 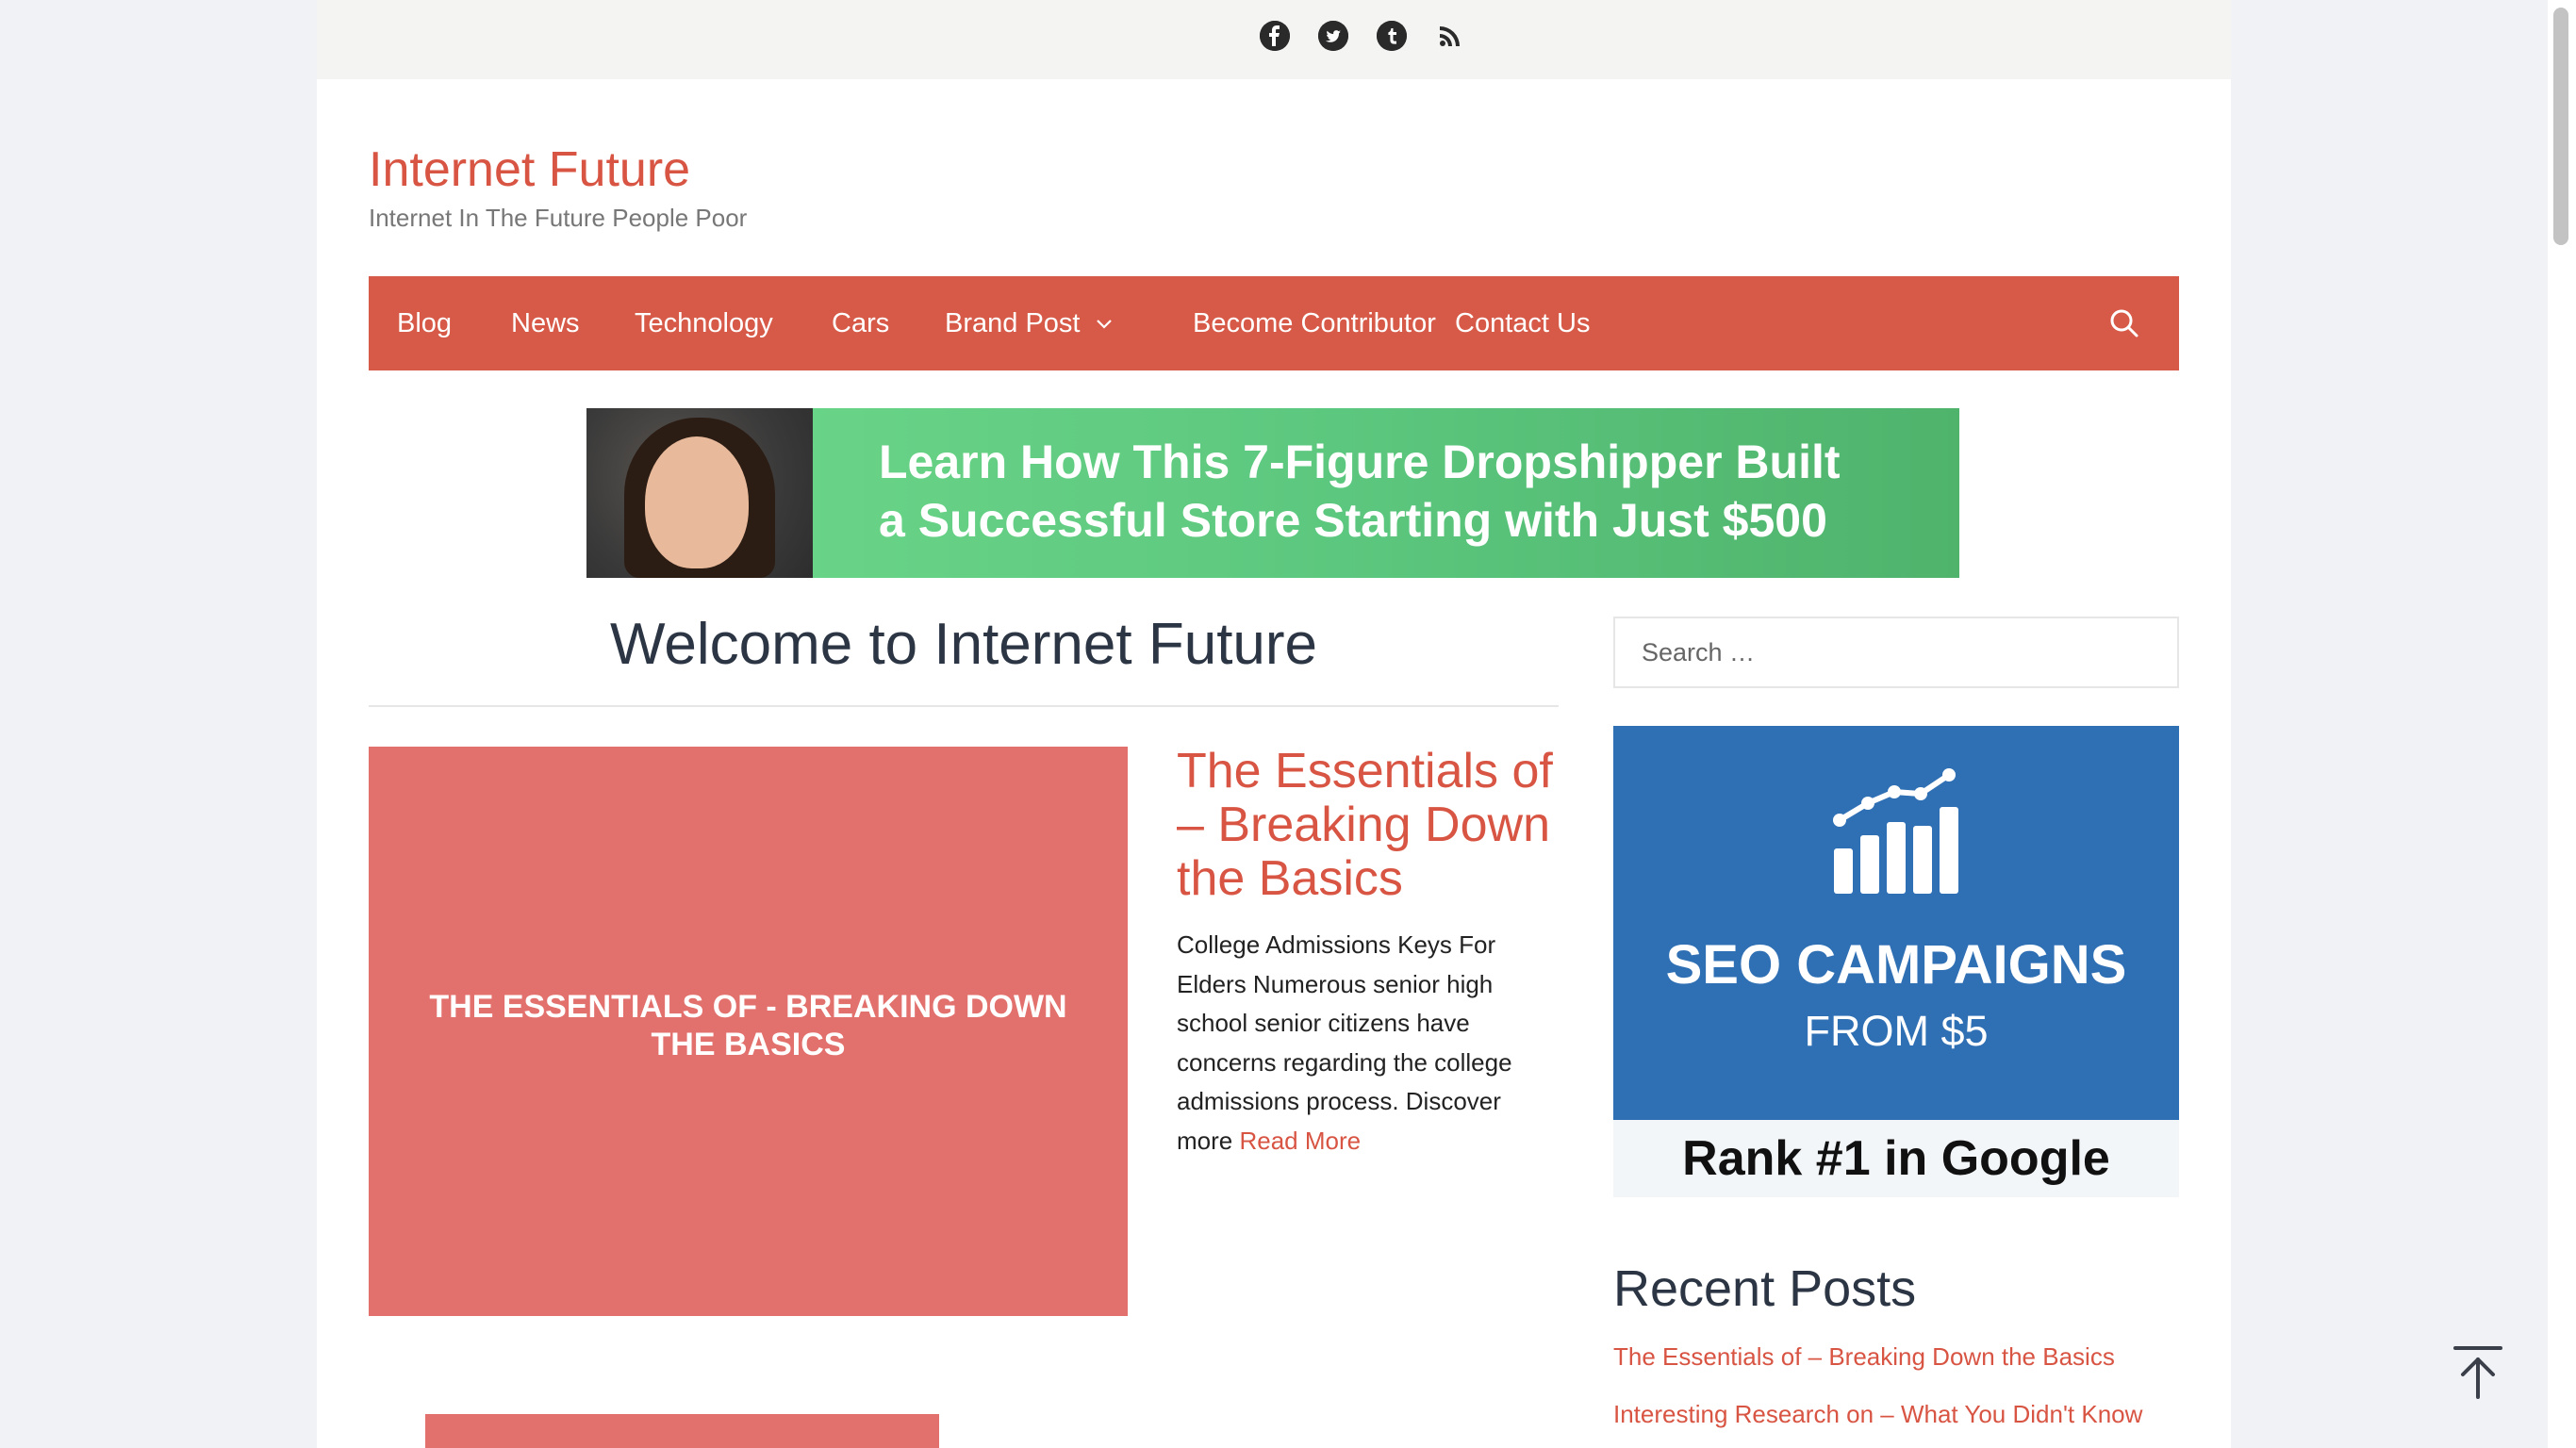 What do you see at coordinates (697, 502) in the screenshot?
I see `banner-photo-face` at bounding box center [697, 502].